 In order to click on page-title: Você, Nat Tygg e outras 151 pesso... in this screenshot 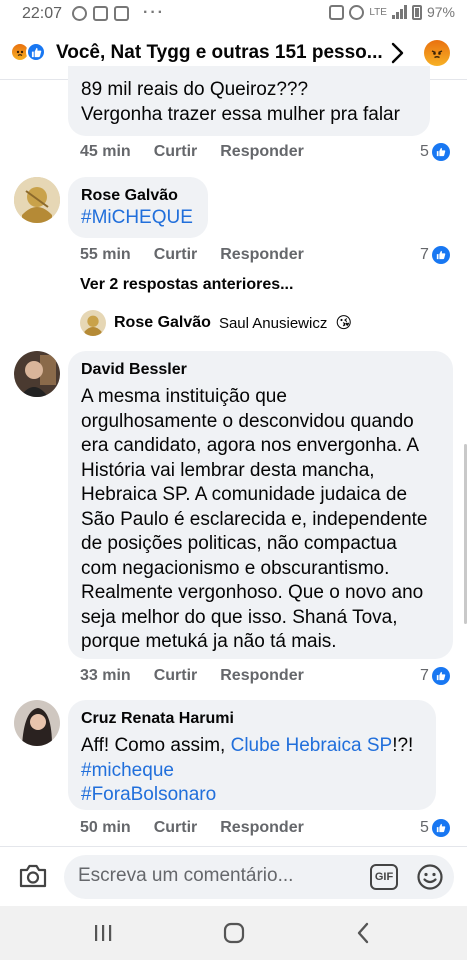, I will do `click(219, 52)`.